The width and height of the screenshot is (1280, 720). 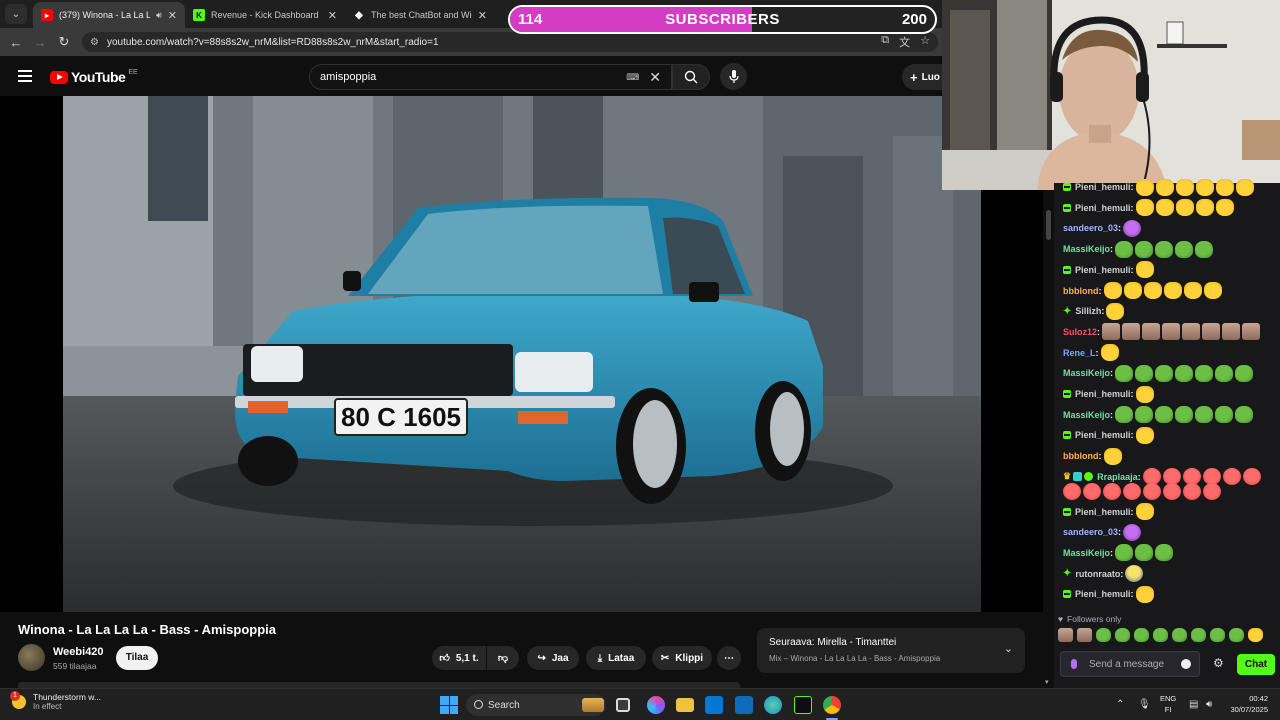 I want to click on weather-widget: 1 Thunderstorm w... In effect, so click(x=55, y=700).